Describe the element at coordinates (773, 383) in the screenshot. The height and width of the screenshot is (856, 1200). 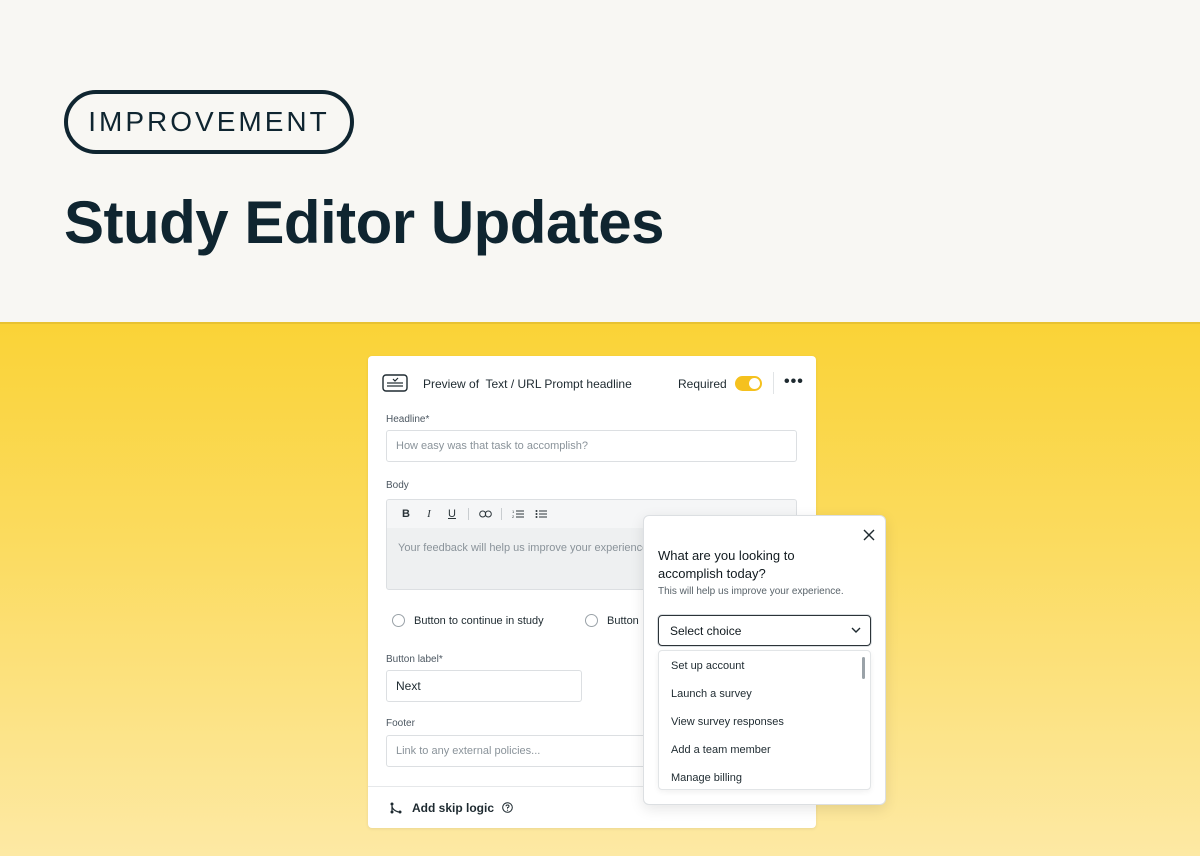
I see `header-divider` at that location.